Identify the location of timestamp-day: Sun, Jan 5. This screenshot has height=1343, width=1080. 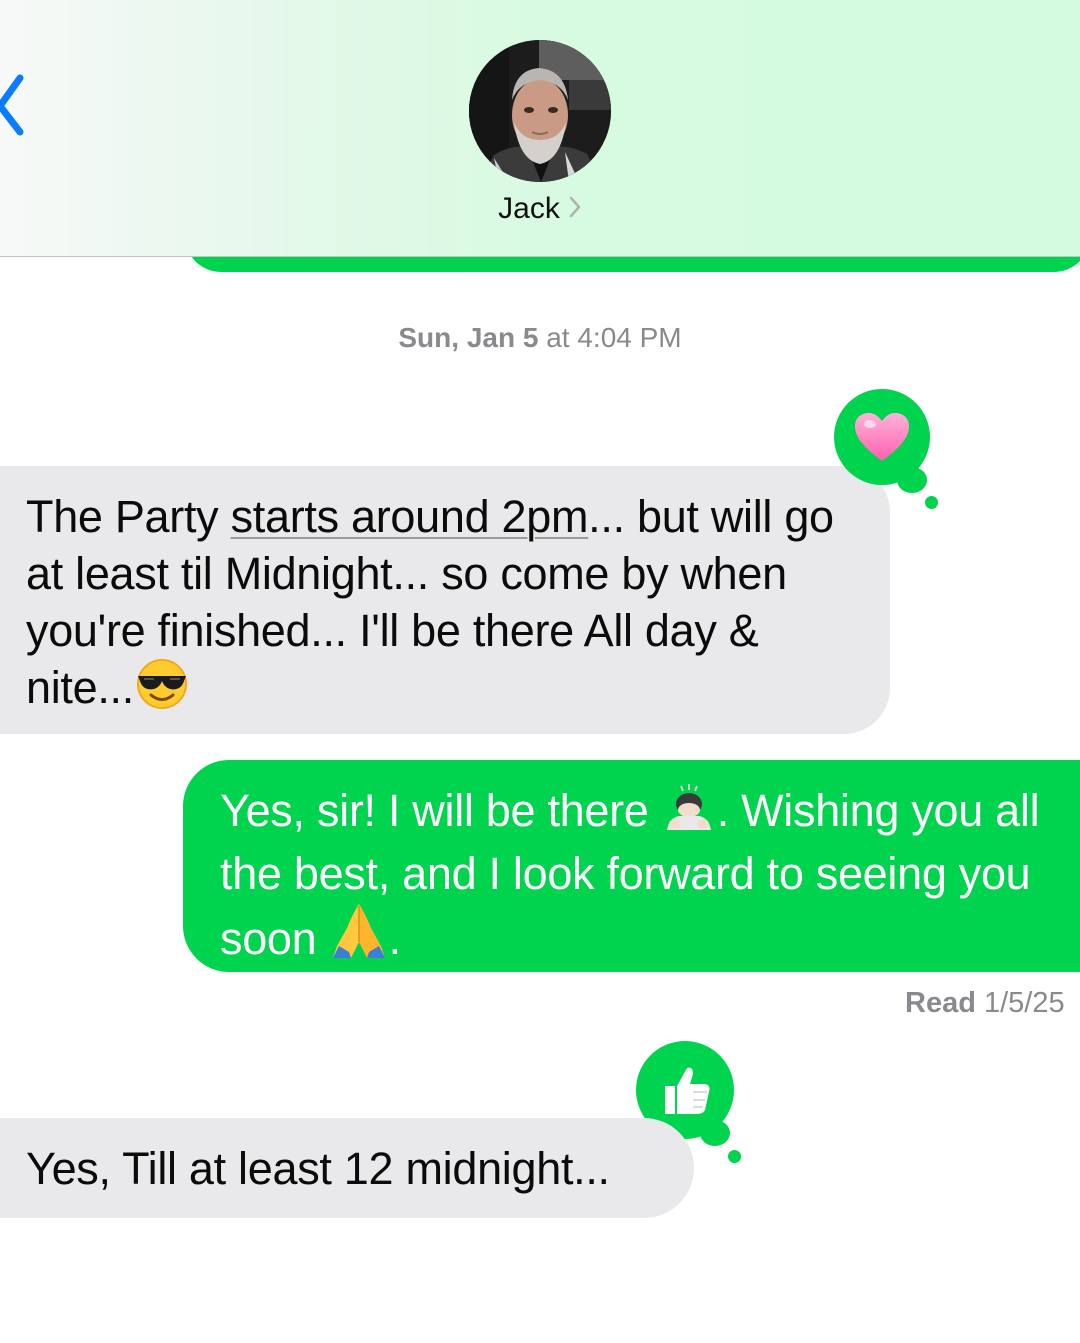
(468, 337).